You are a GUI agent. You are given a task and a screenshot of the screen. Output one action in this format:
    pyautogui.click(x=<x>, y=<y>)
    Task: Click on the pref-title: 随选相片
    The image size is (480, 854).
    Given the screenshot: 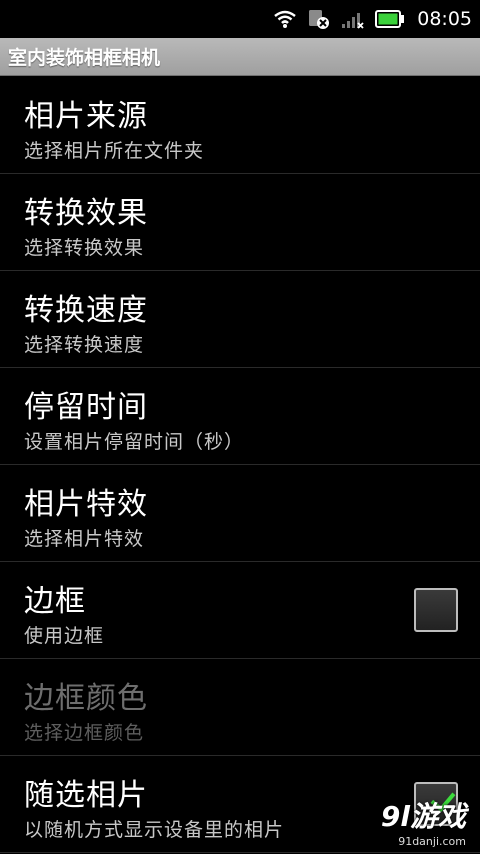 What is the action you would take?
    pyautogui.click(x=86, y=795)
    